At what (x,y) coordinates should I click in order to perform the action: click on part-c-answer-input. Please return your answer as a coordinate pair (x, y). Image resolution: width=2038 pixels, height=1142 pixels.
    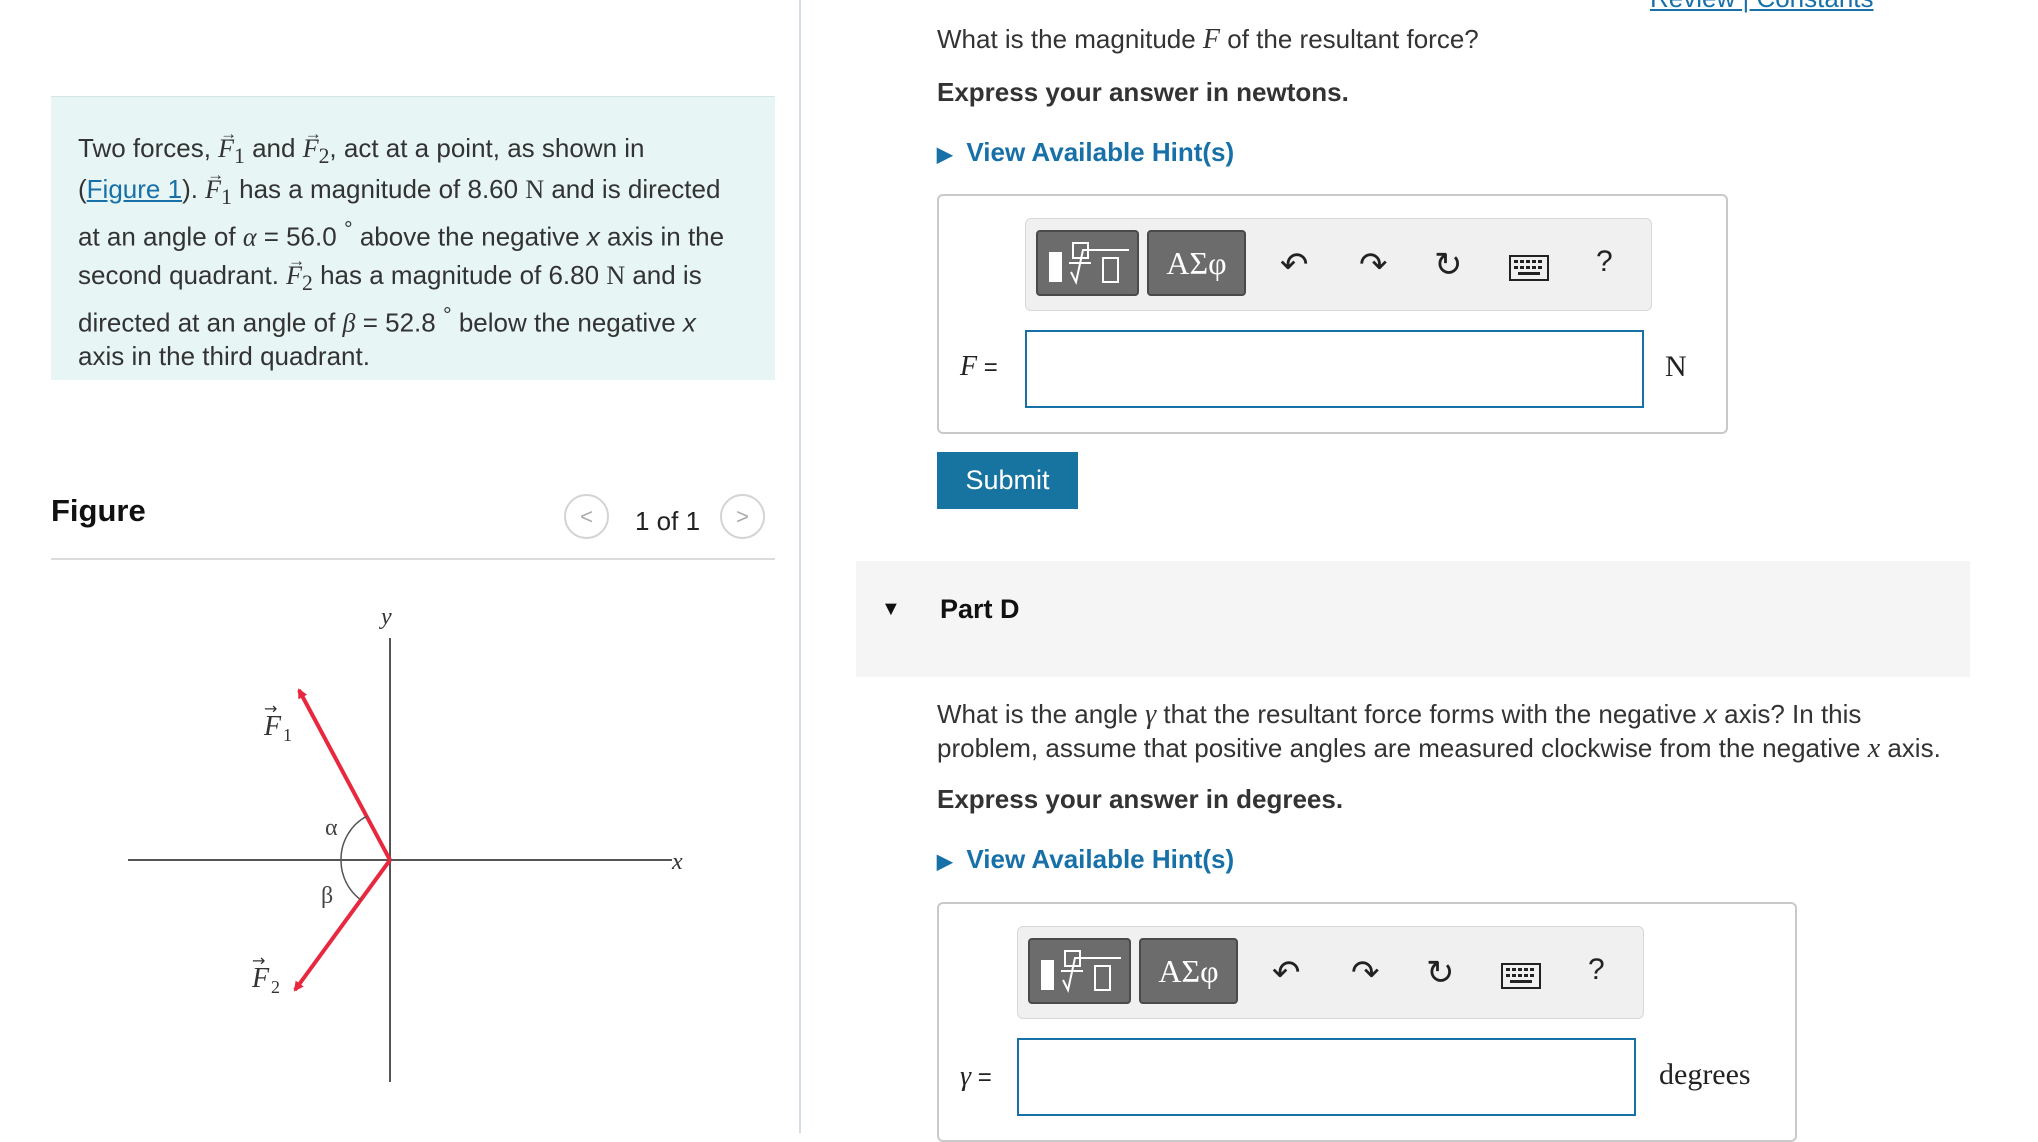
    Looking at the image, I should click on (1334, 369).